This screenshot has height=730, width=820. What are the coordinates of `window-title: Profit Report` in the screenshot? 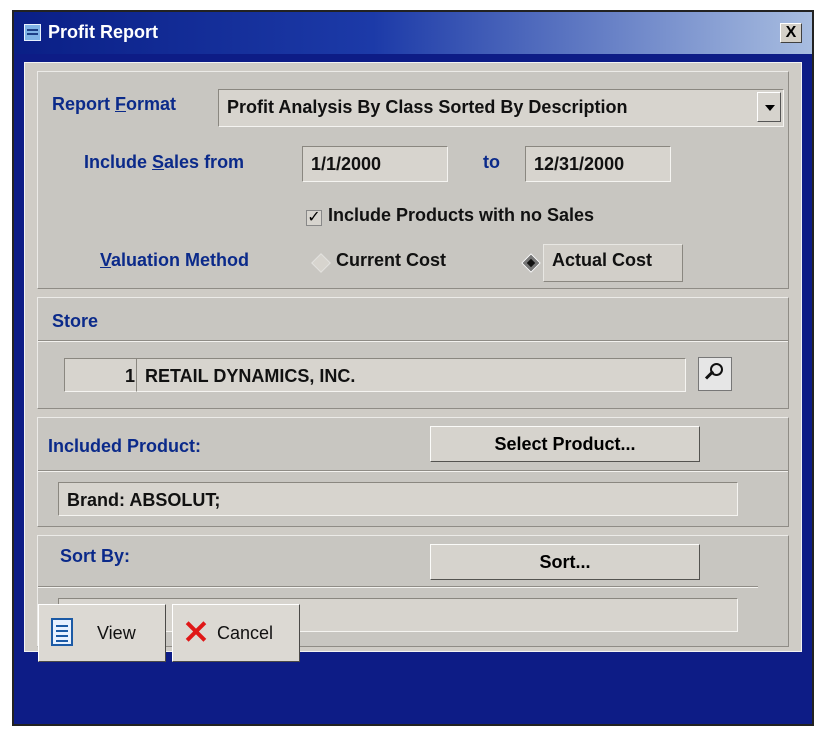 It's located at (103, 32).